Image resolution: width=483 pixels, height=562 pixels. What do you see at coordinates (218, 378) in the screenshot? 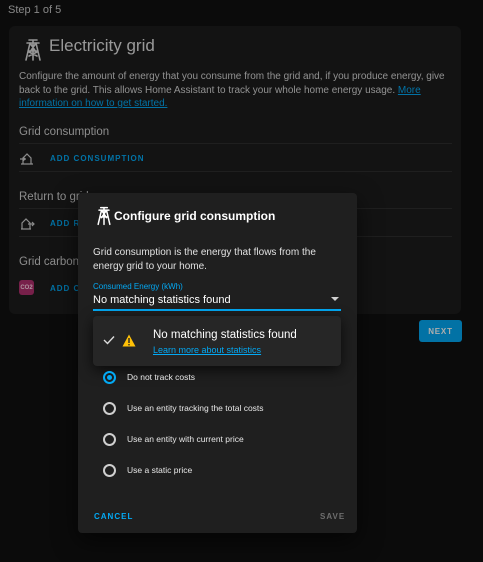
I see `radio-no-costs: Do not track costs` at bounding box center [218, 378].